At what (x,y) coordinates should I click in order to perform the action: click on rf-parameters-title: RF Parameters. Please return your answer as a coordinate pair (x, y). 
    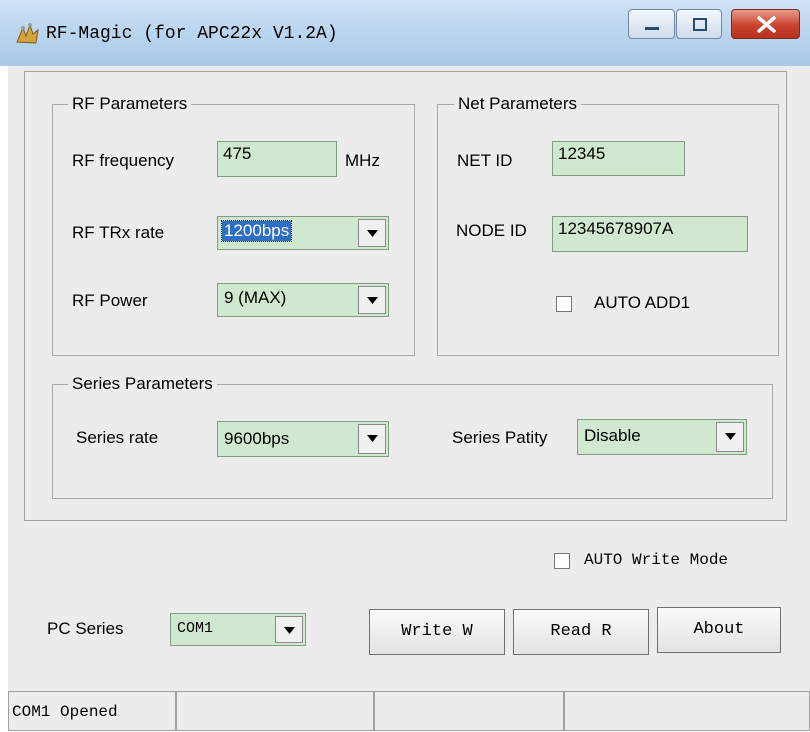
    Looking at the image, I should click on (130, 104).